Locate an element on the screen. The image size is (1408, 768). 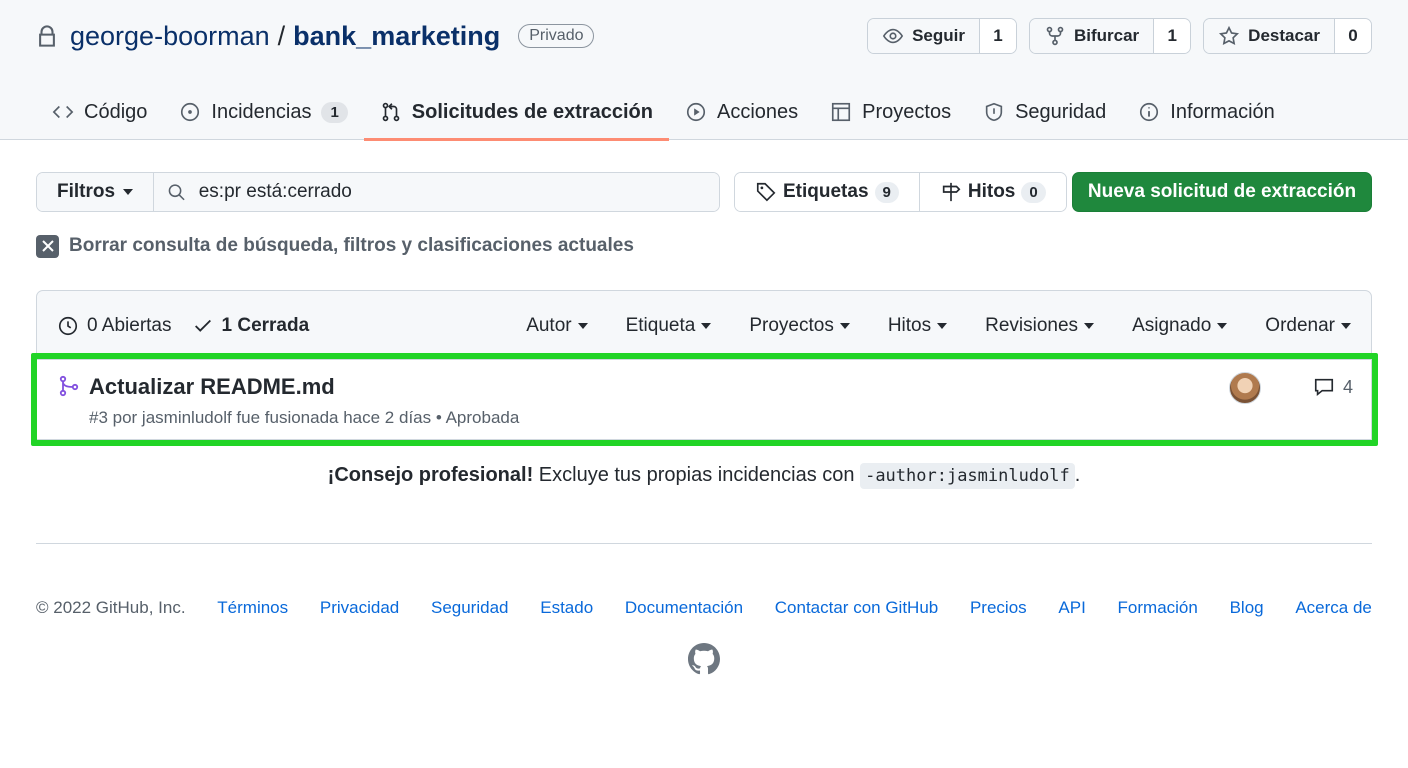
label-dropdown: Etiqueta is located at coordinates (669, 326).